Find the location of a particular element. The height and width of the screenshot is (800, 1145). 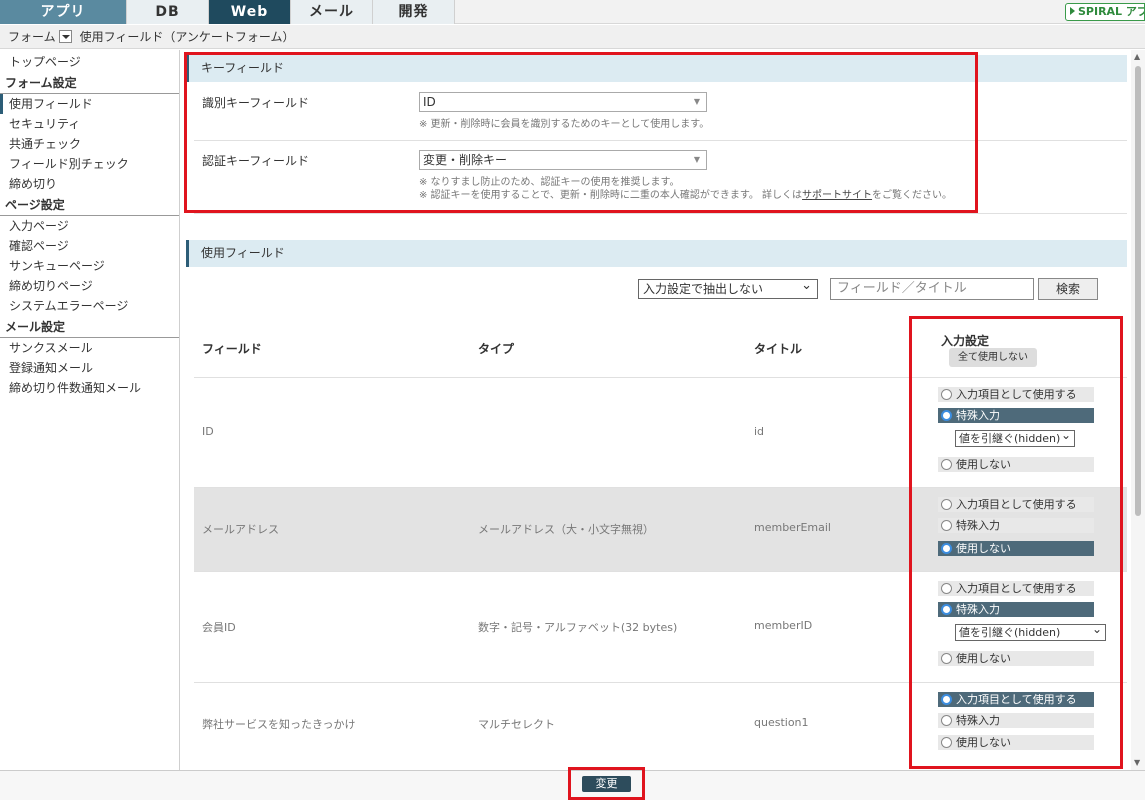

row-field: 弊社サービスを知ったきっかけ is located at coordinates (279, 724).